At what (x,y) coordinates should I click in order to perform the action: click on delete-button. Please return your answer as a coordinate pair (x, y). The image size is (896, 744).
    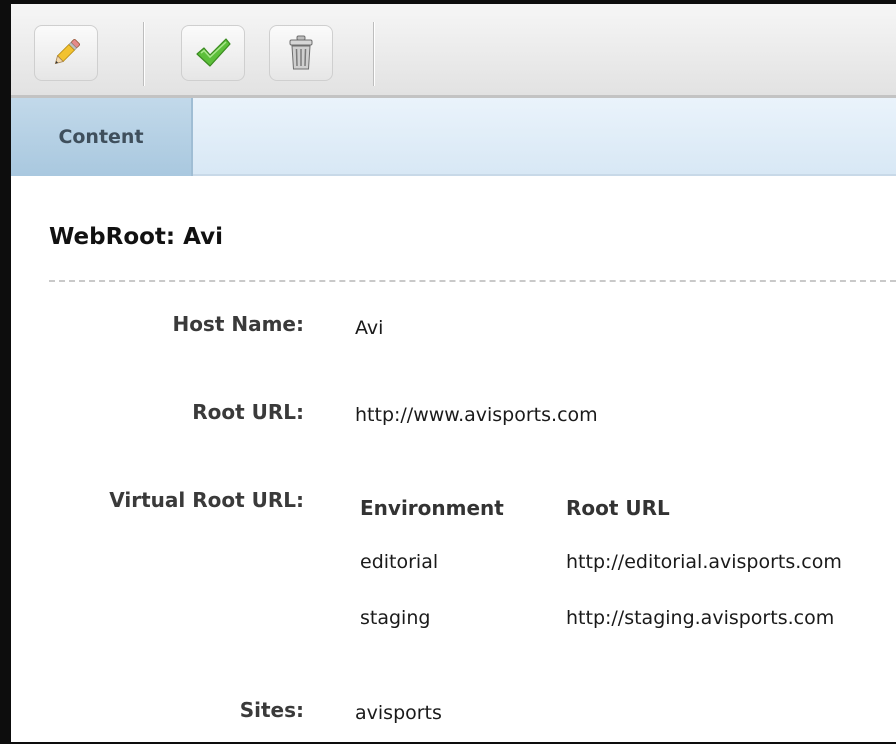
    Looking at the image, I should click on (301, 53).